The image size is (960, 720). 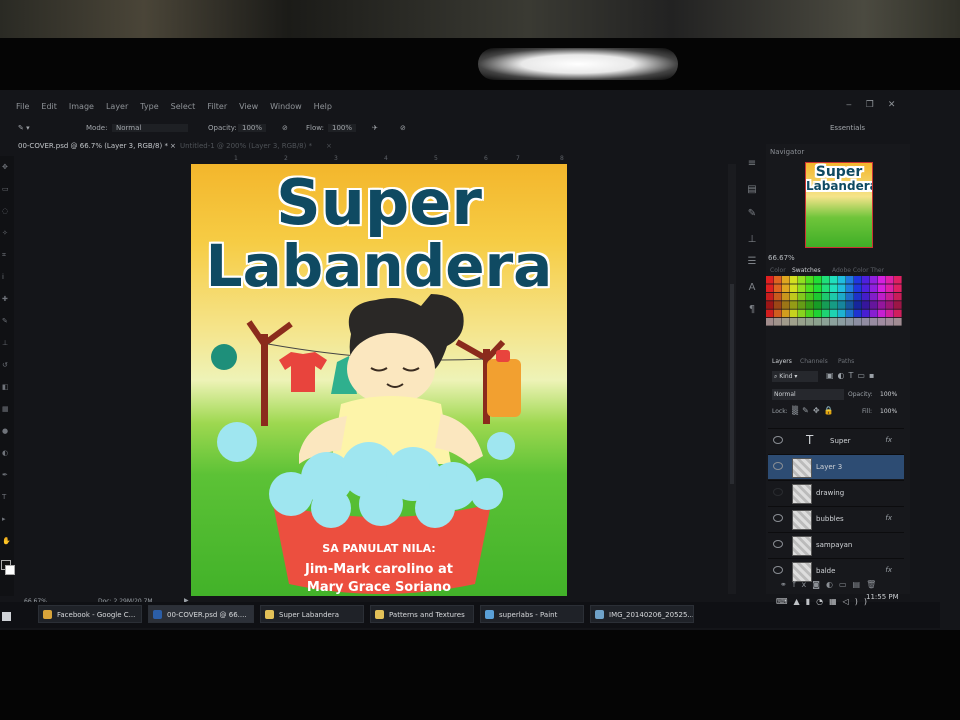 What do you see at coordinates (93, 146) in the screenshot?
I see `tab-00-cover: 00-COVER.psd @ 66.7% (Layer 3, RGB/8) *` at bounding box center [93, 146].